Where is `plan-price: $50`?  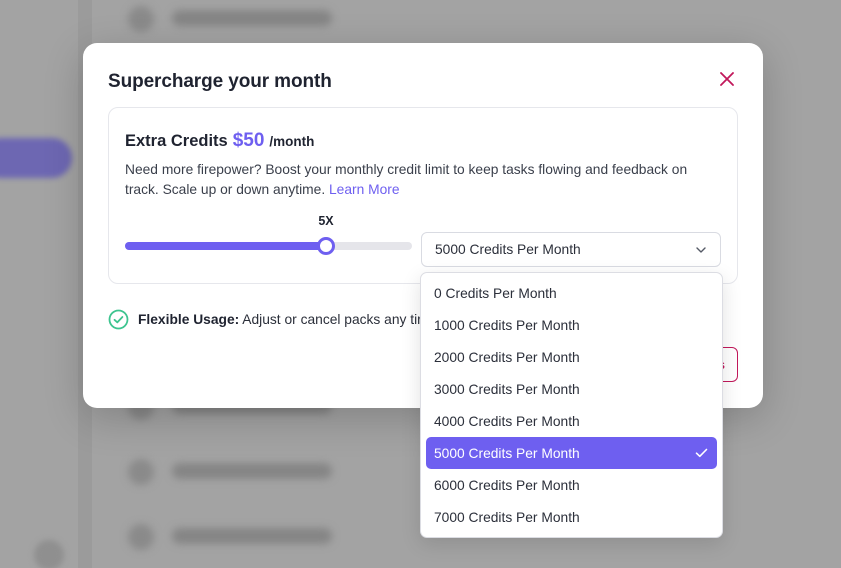 plan-price: $50 is located at coordinates (248, 140).